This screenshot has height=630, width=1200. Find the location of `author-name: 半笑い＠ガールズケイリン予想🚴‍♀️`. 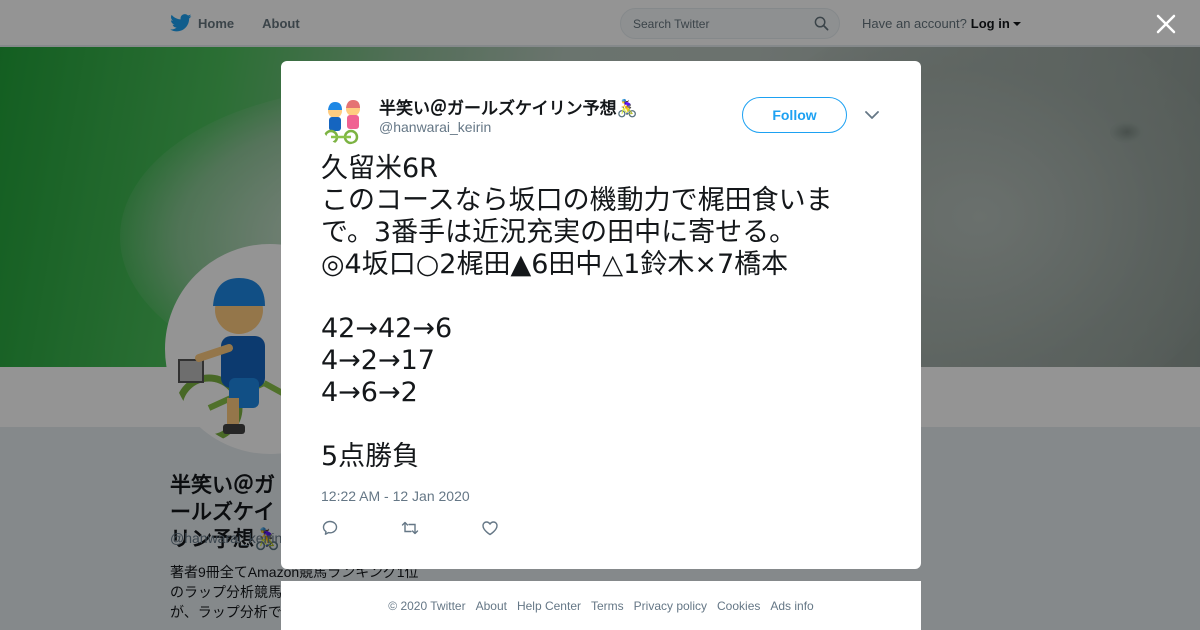

author-name: 半笑い＠ガールズケイリン予想🚴‍♀️ is located at coordinates (508, 106).